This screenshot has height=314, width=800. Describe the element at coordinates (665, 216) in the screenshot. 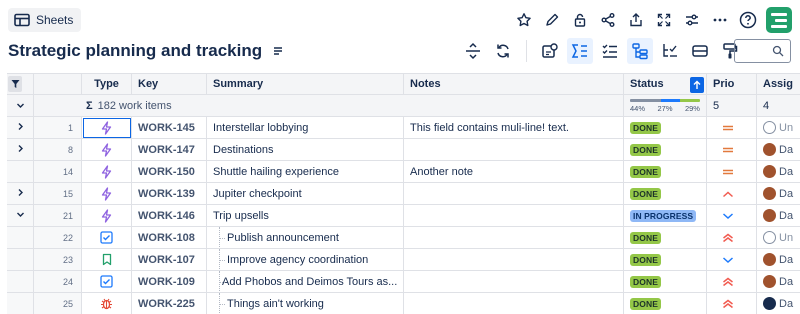

I see `status-cell: IN PROGRESS` at that location.